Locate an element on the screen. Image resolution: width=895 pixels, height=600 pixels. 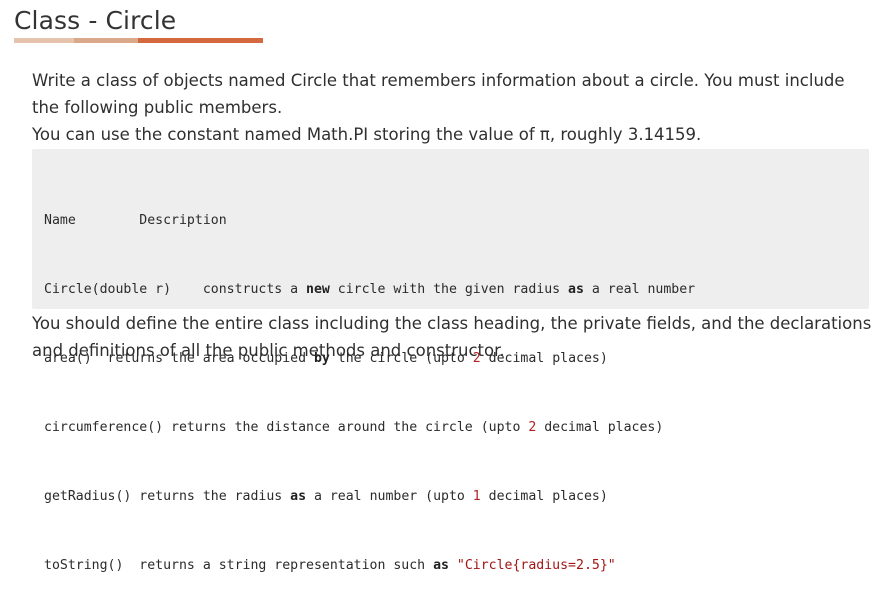
title-underline is located at coordinates (138, 40).